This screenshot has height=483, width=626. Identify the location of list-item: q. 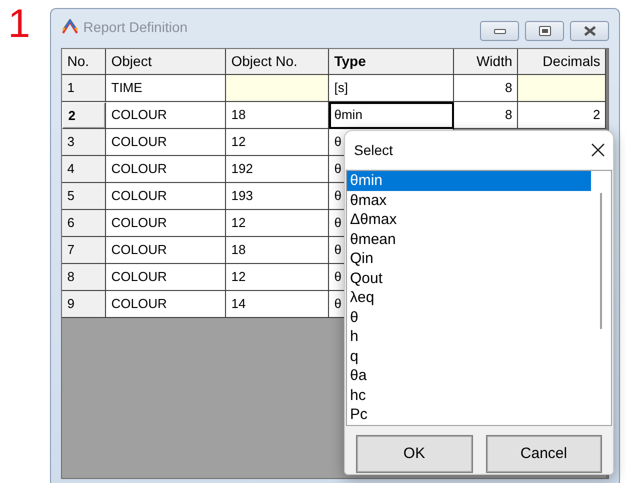
(469, 356).